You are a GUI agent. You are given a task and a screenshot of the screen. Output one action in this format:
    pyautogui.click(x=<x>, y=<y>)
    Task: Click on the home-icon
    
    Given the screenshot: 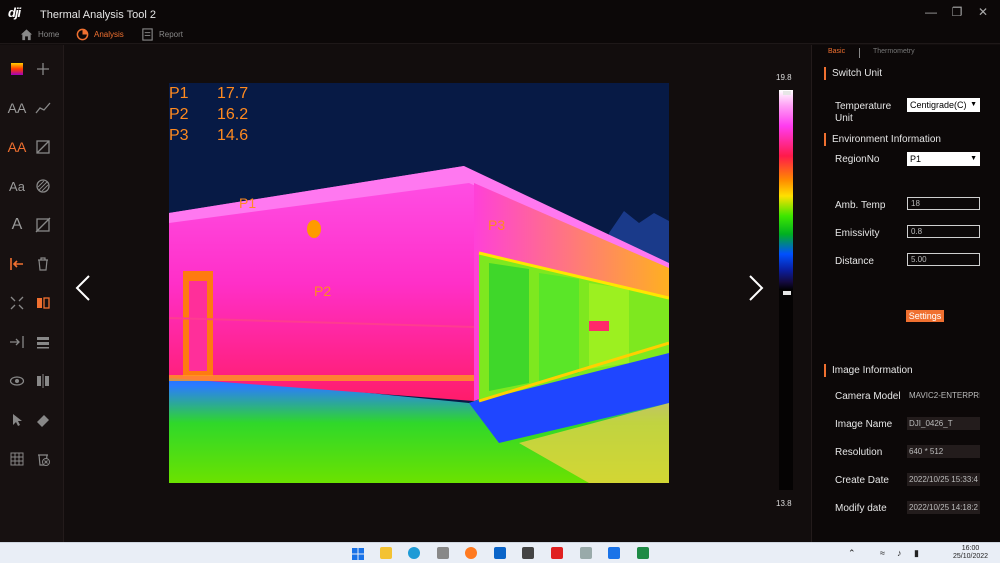 What is the action you would take?
    pyautogui.click(x=26, y=34)
    